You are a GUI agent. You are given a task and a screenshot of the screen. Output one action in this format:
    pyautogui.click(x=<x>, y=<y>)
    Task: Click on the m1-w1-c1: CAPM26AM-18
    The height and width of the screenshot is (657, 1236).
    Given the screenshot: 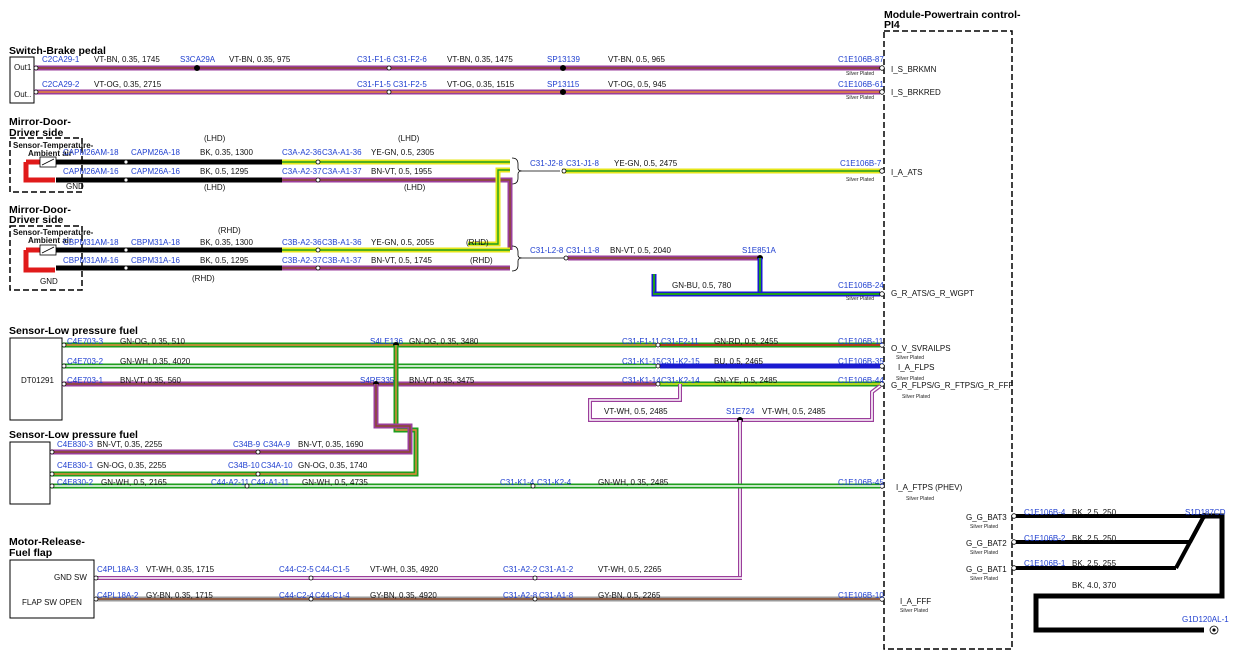 What is the action you would take?
    pyautogui.click(x=91, y=152)
    